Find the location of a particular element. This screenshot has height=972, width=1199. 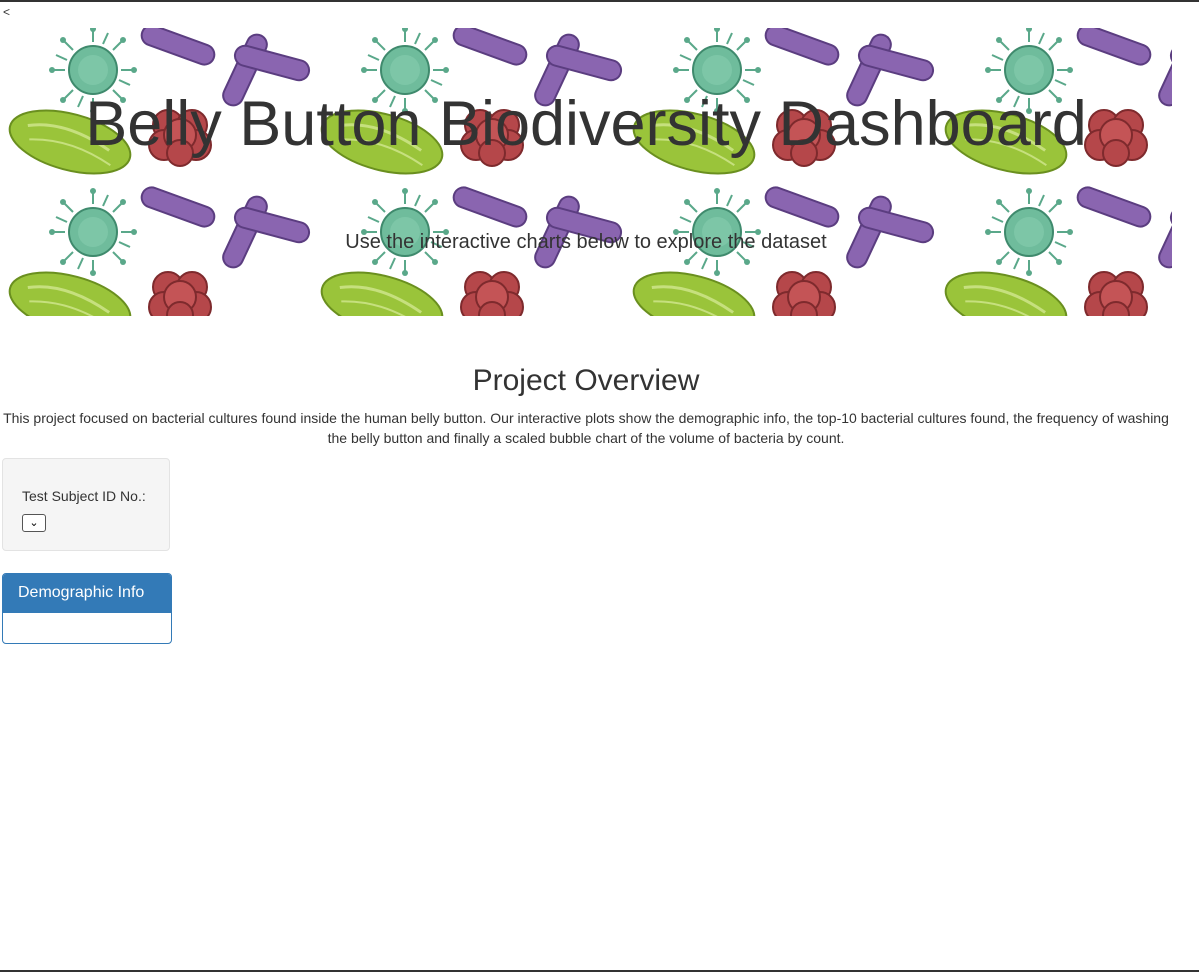

subject-id-select: ⌄ is located at coordinates (34, 523).